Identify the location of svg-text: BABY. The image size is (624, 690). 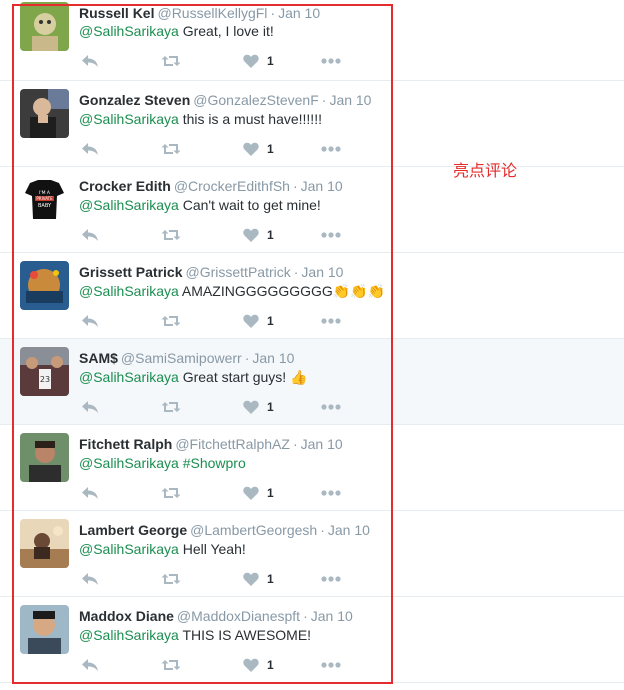
(45, 206).